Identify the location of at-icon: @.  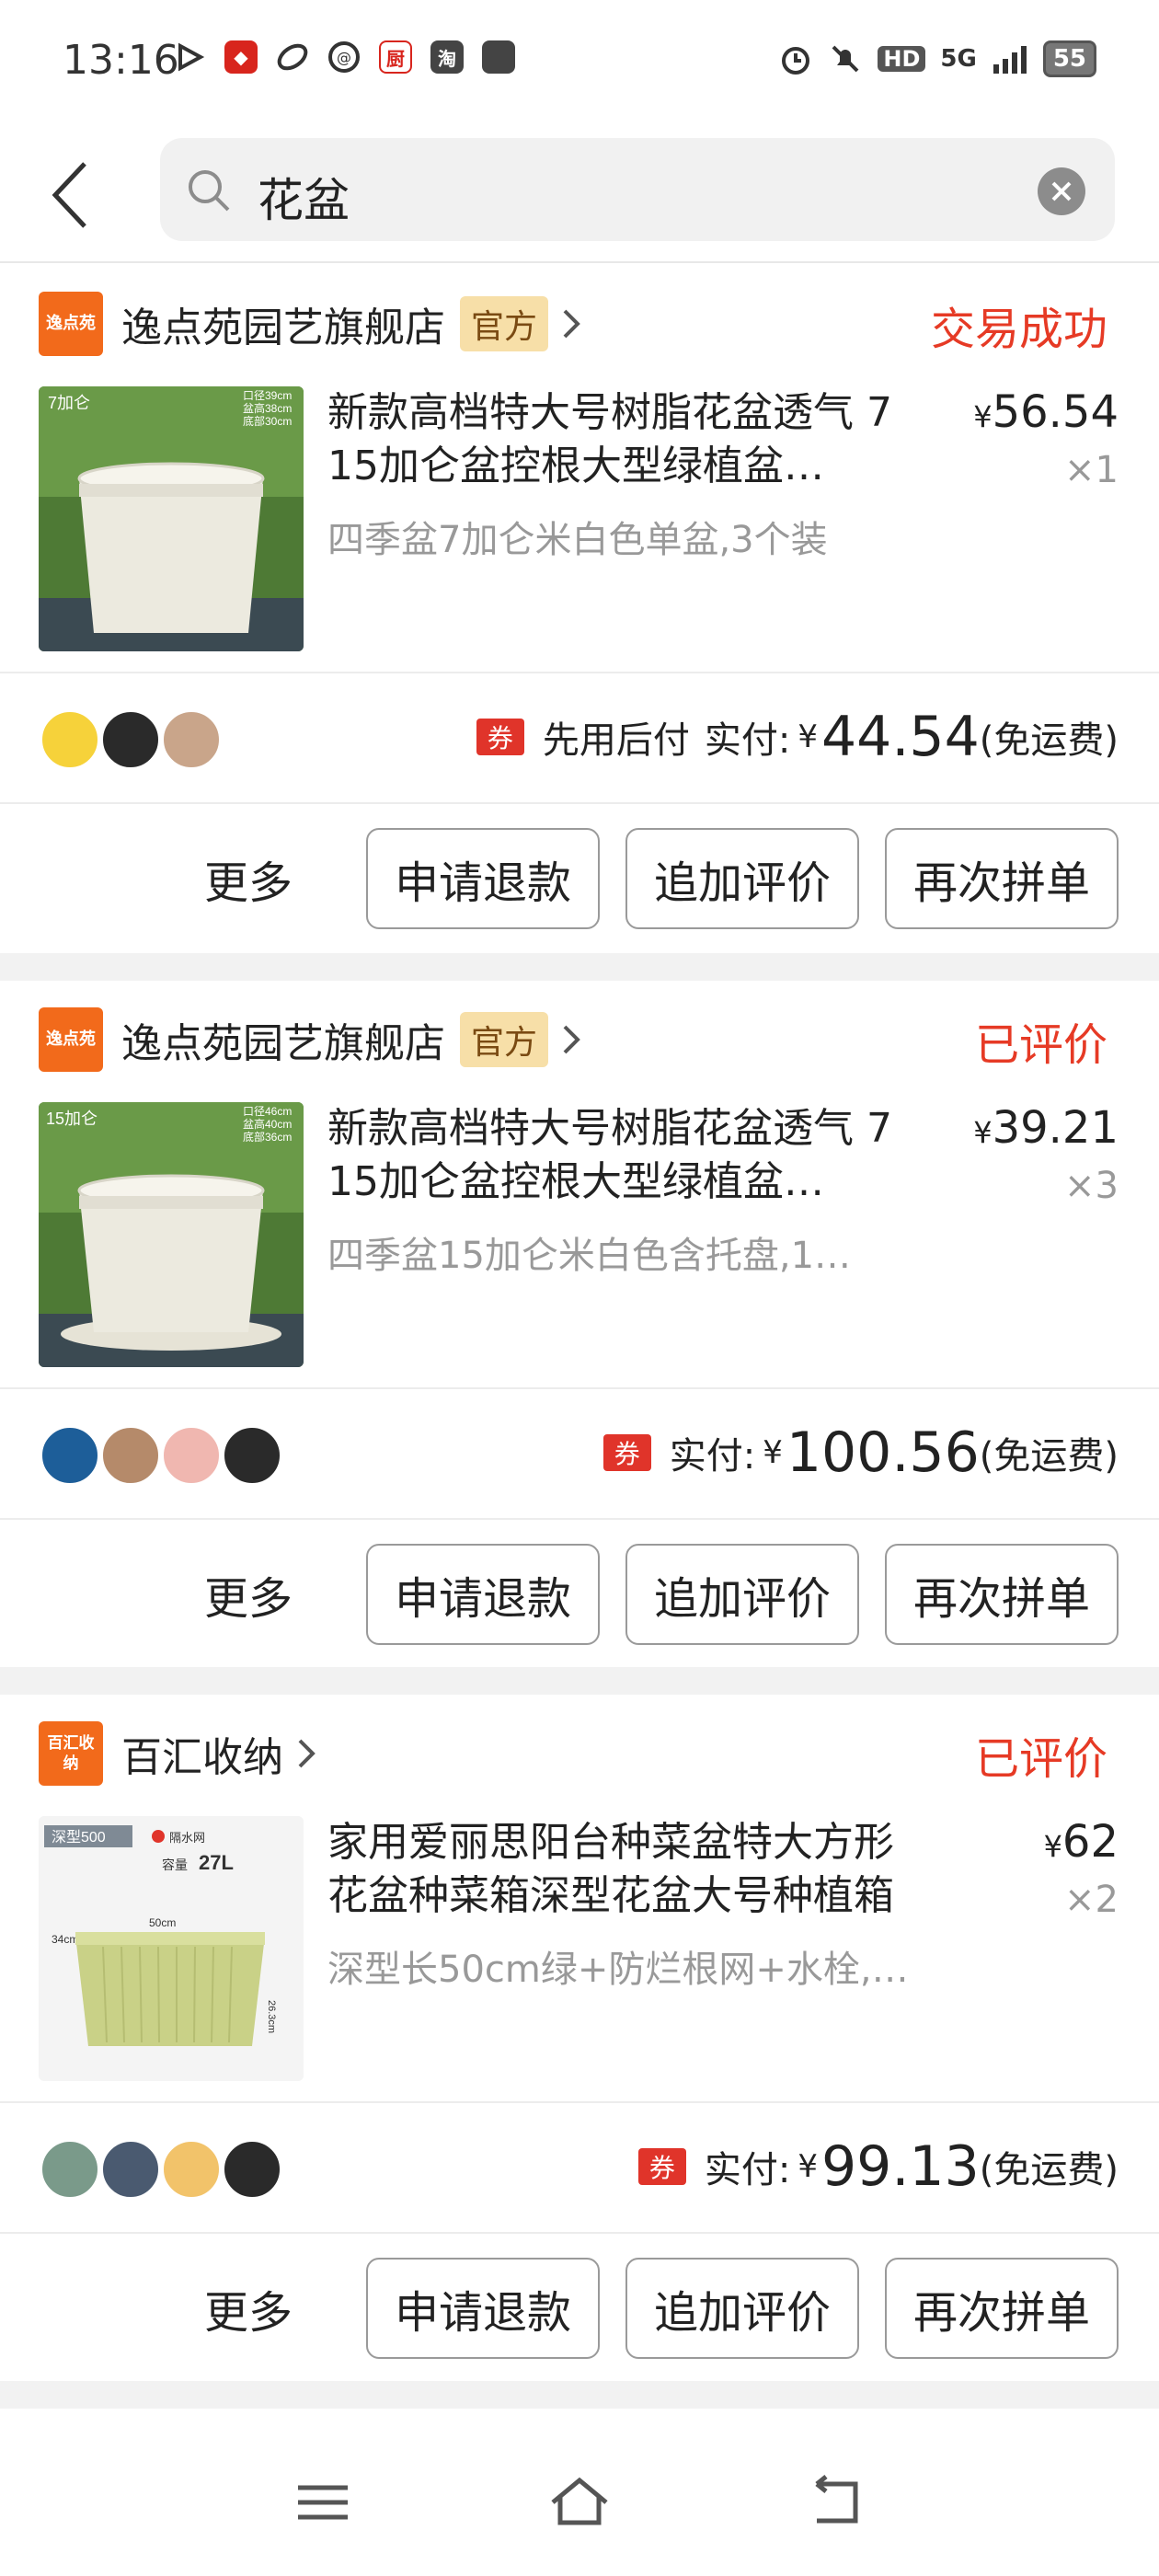
(344, 57).